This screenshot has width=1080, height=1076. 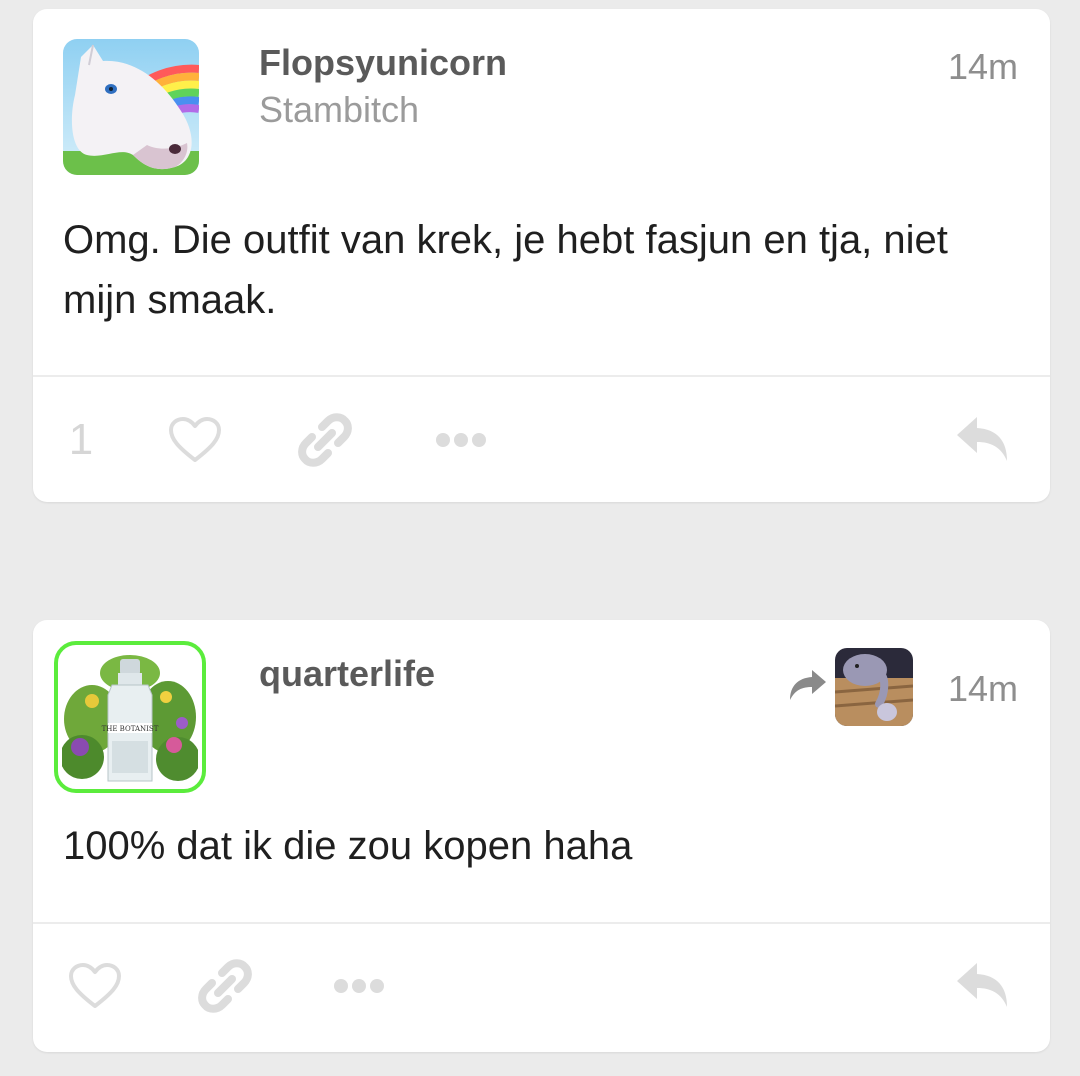 I want to click on reblog-source-avatar, so click(x=874, y=687).